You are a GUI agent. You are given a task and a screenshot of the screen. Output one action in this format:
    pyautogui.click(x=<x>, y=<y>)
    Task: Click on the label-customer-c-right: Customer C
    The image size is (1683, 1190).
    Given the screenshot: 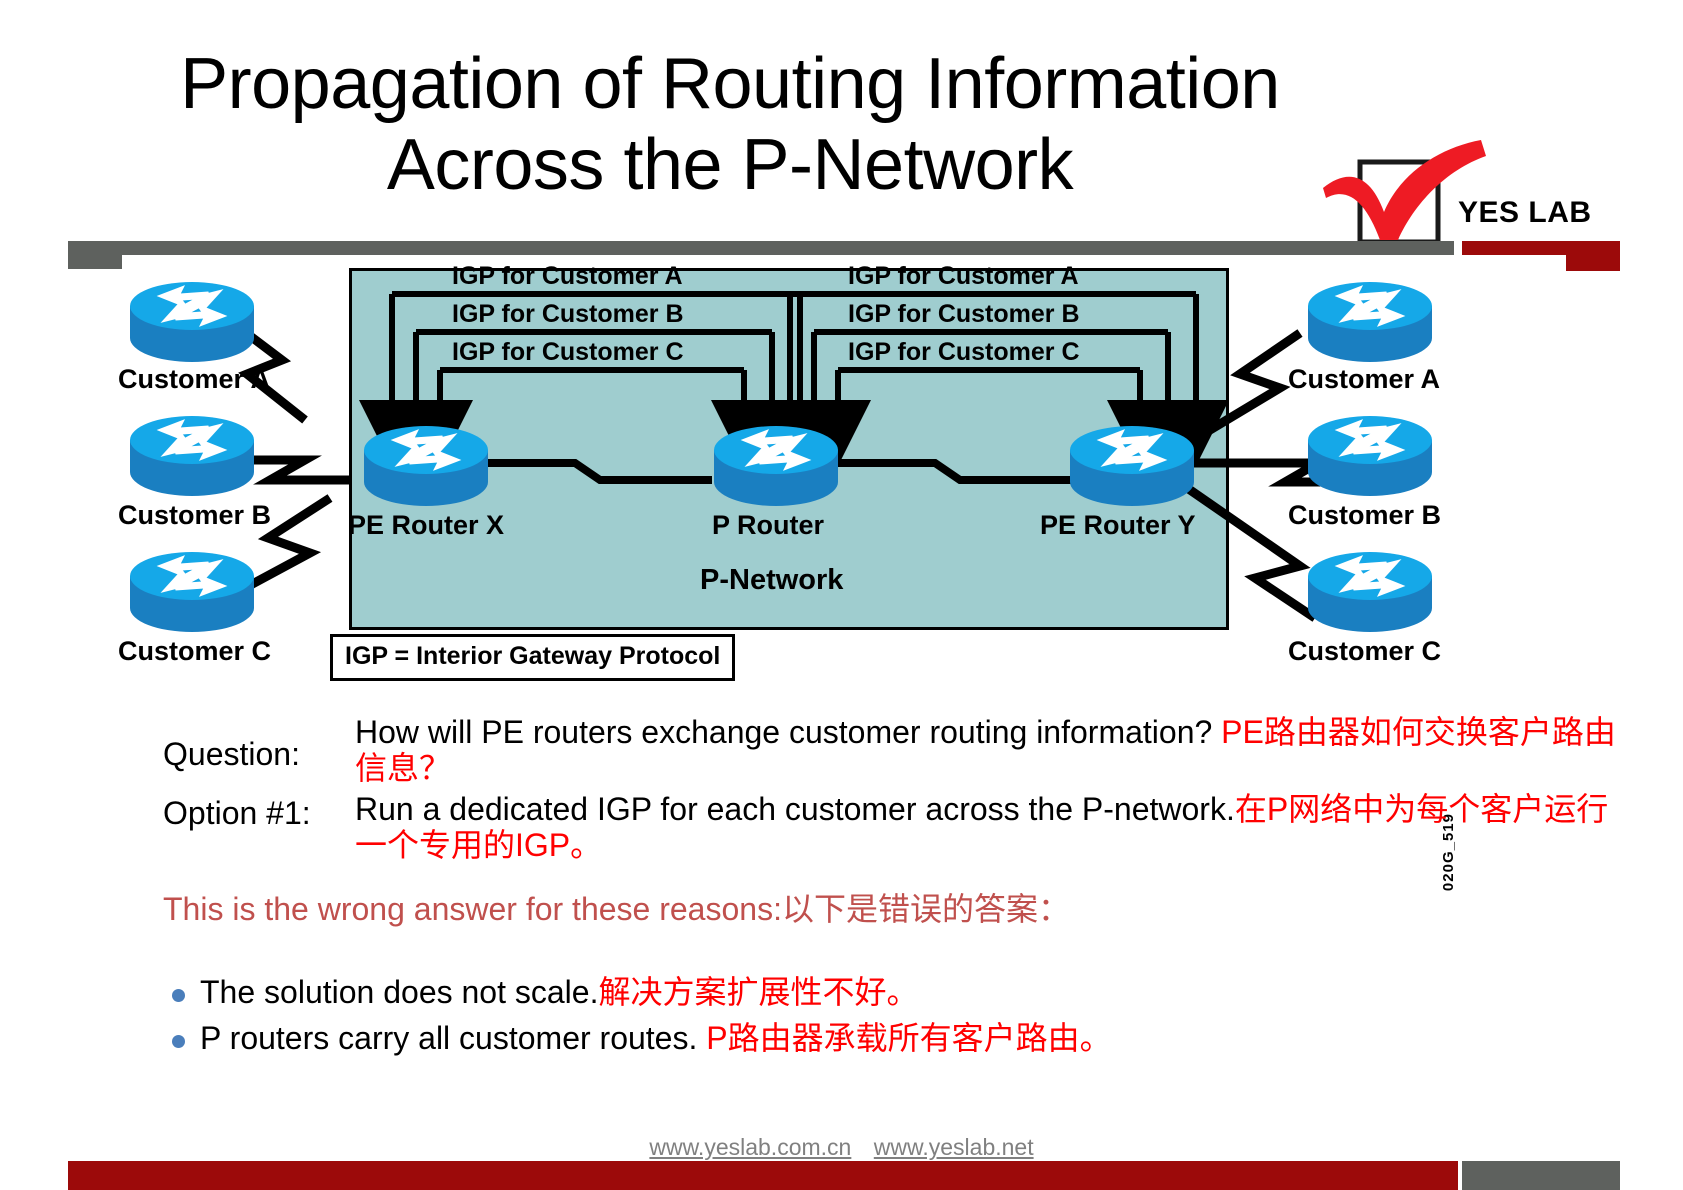 What is the action you would take?
    pyautogui.click(x=1365, y=651)
    